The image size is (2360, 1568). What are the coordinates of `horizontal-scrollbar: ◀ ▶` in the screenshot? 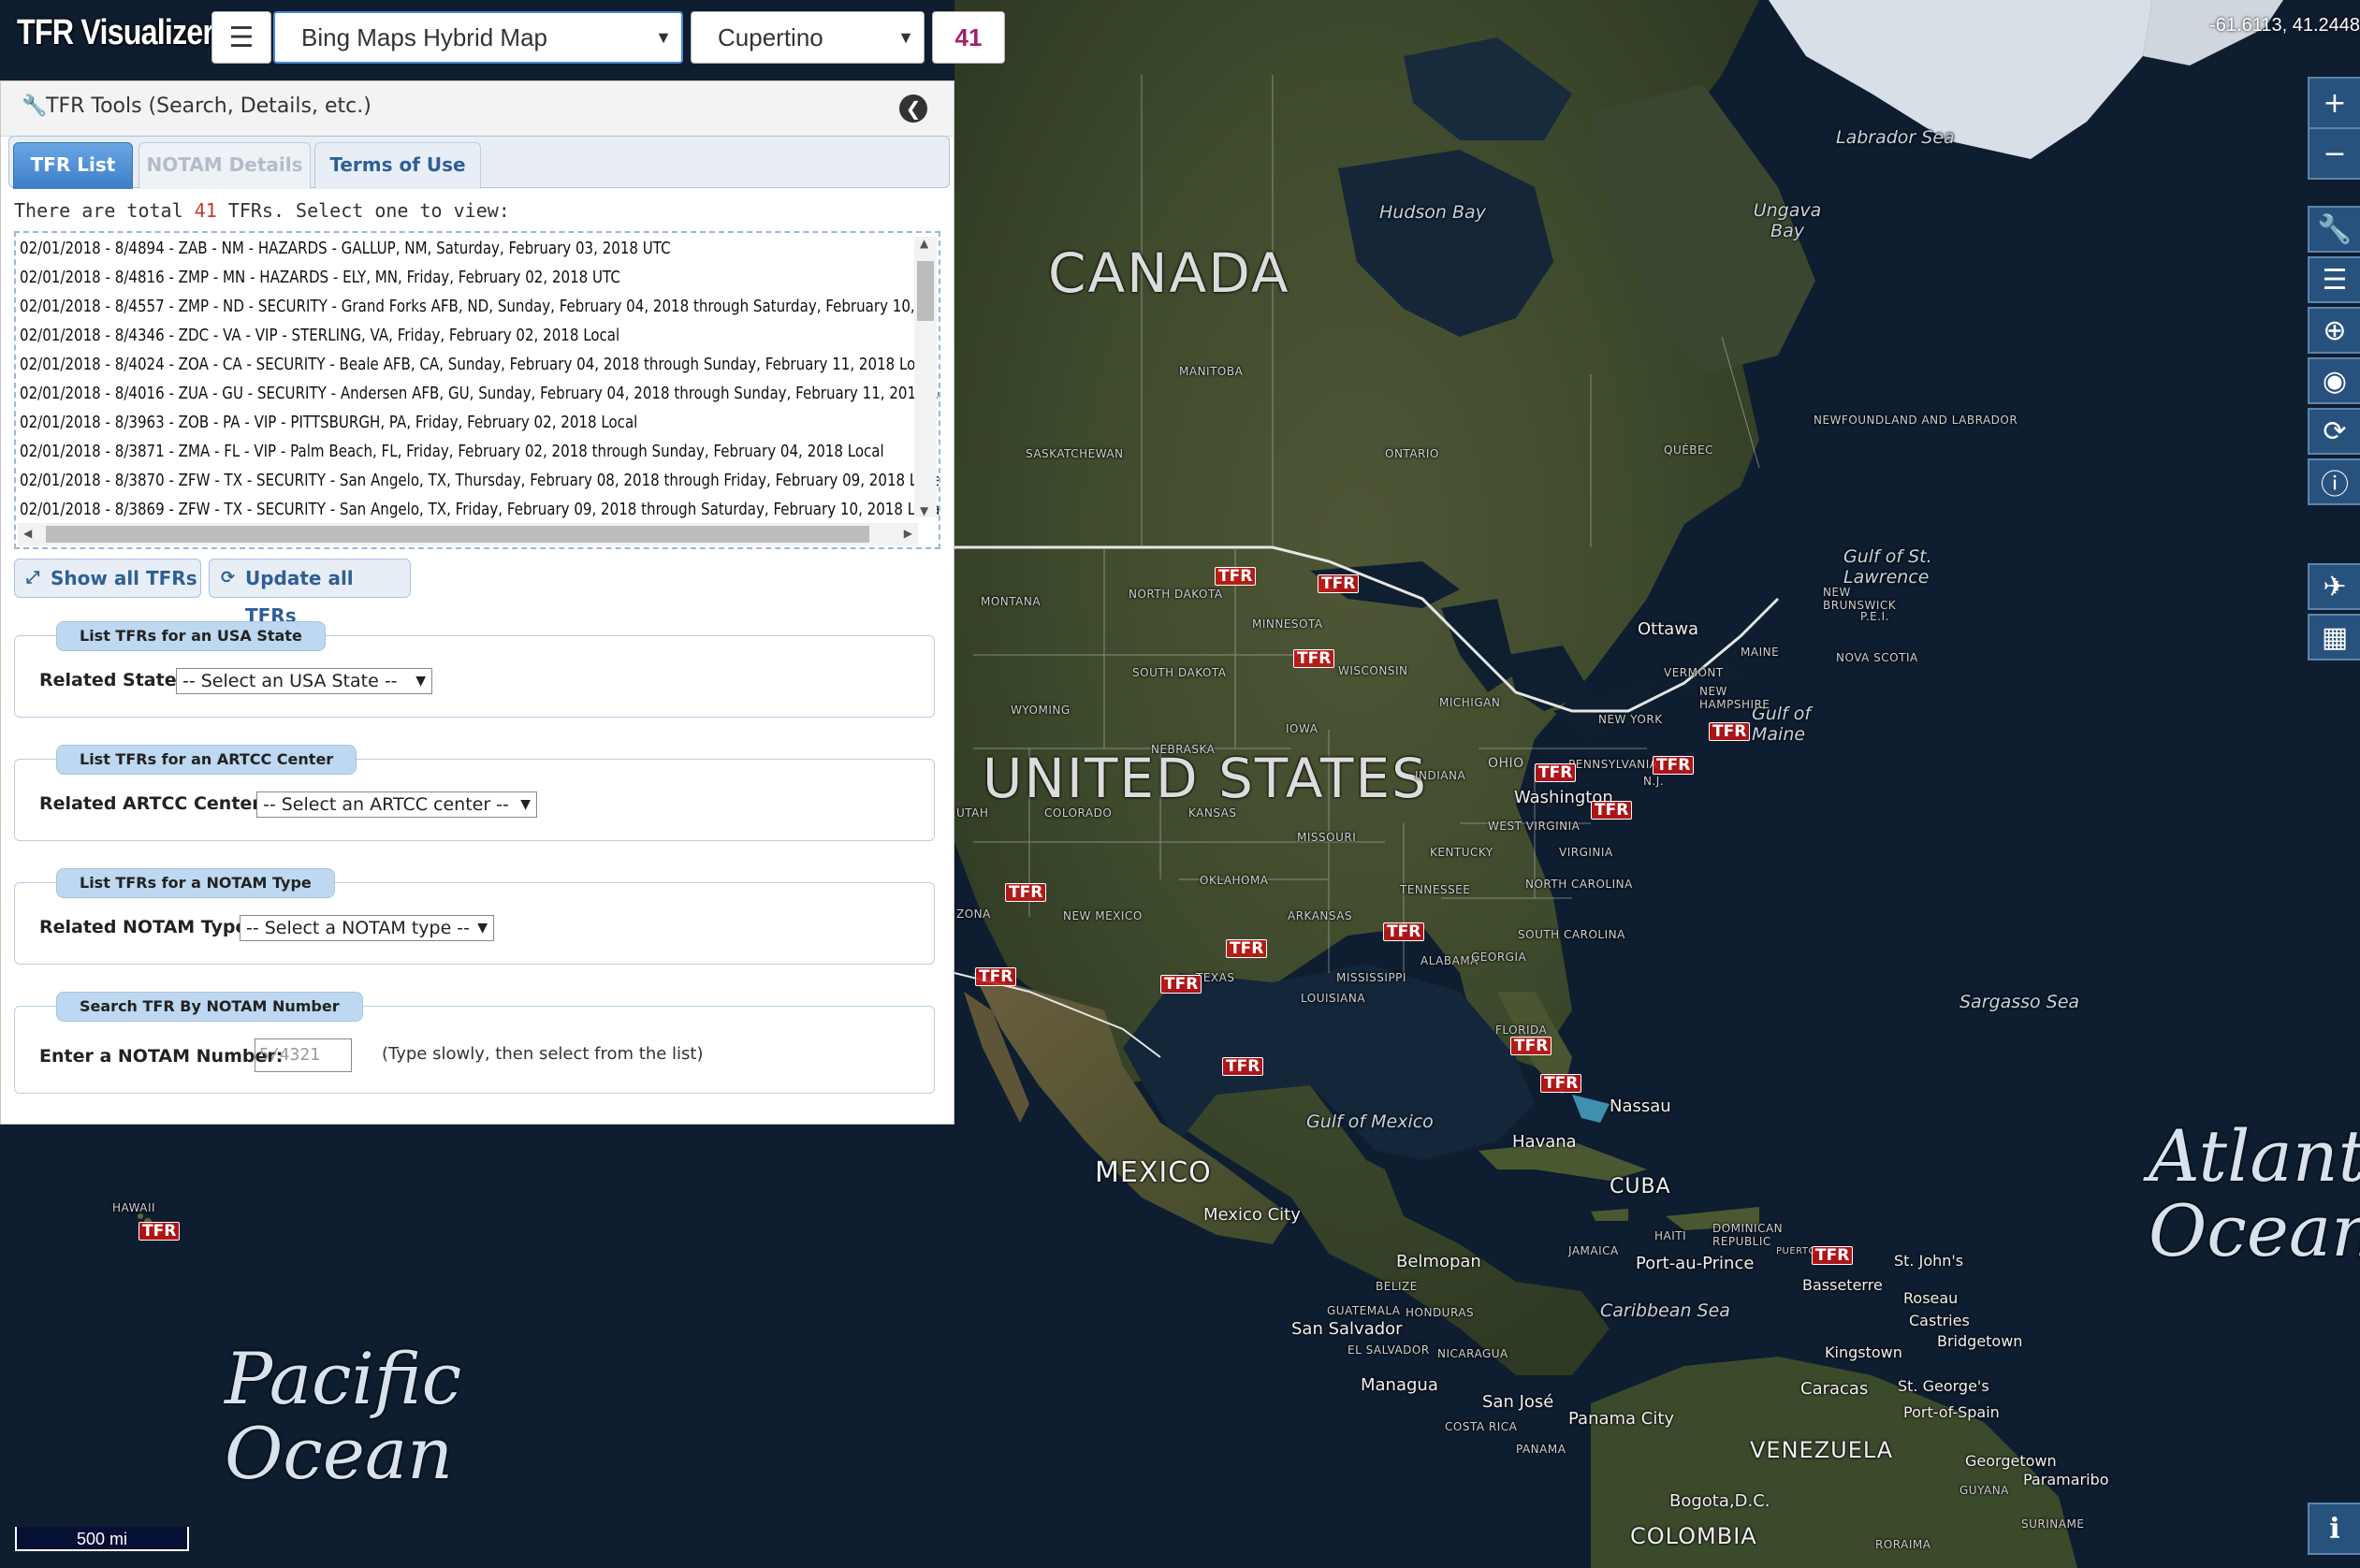 It's located at (468, 534).